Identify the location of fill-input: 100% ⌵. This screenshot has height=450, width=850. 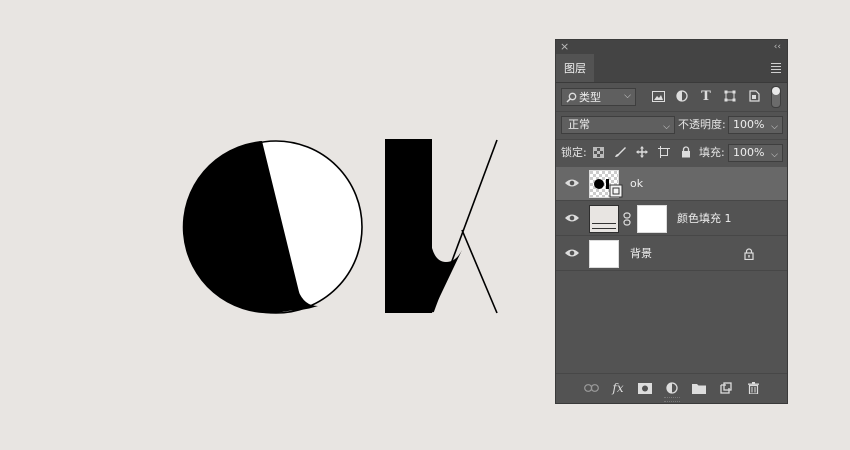
(755, 153).